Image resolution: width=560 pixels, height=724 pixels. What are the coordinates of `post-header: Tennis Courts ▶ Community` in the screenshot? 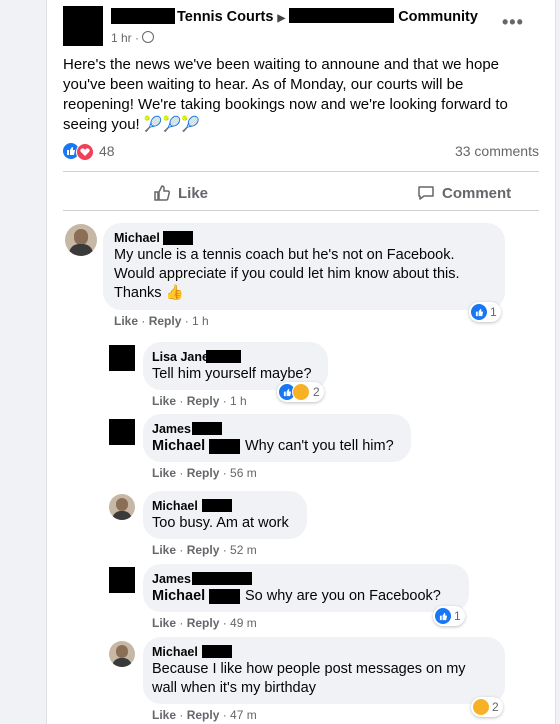 It's located at (327, 16).